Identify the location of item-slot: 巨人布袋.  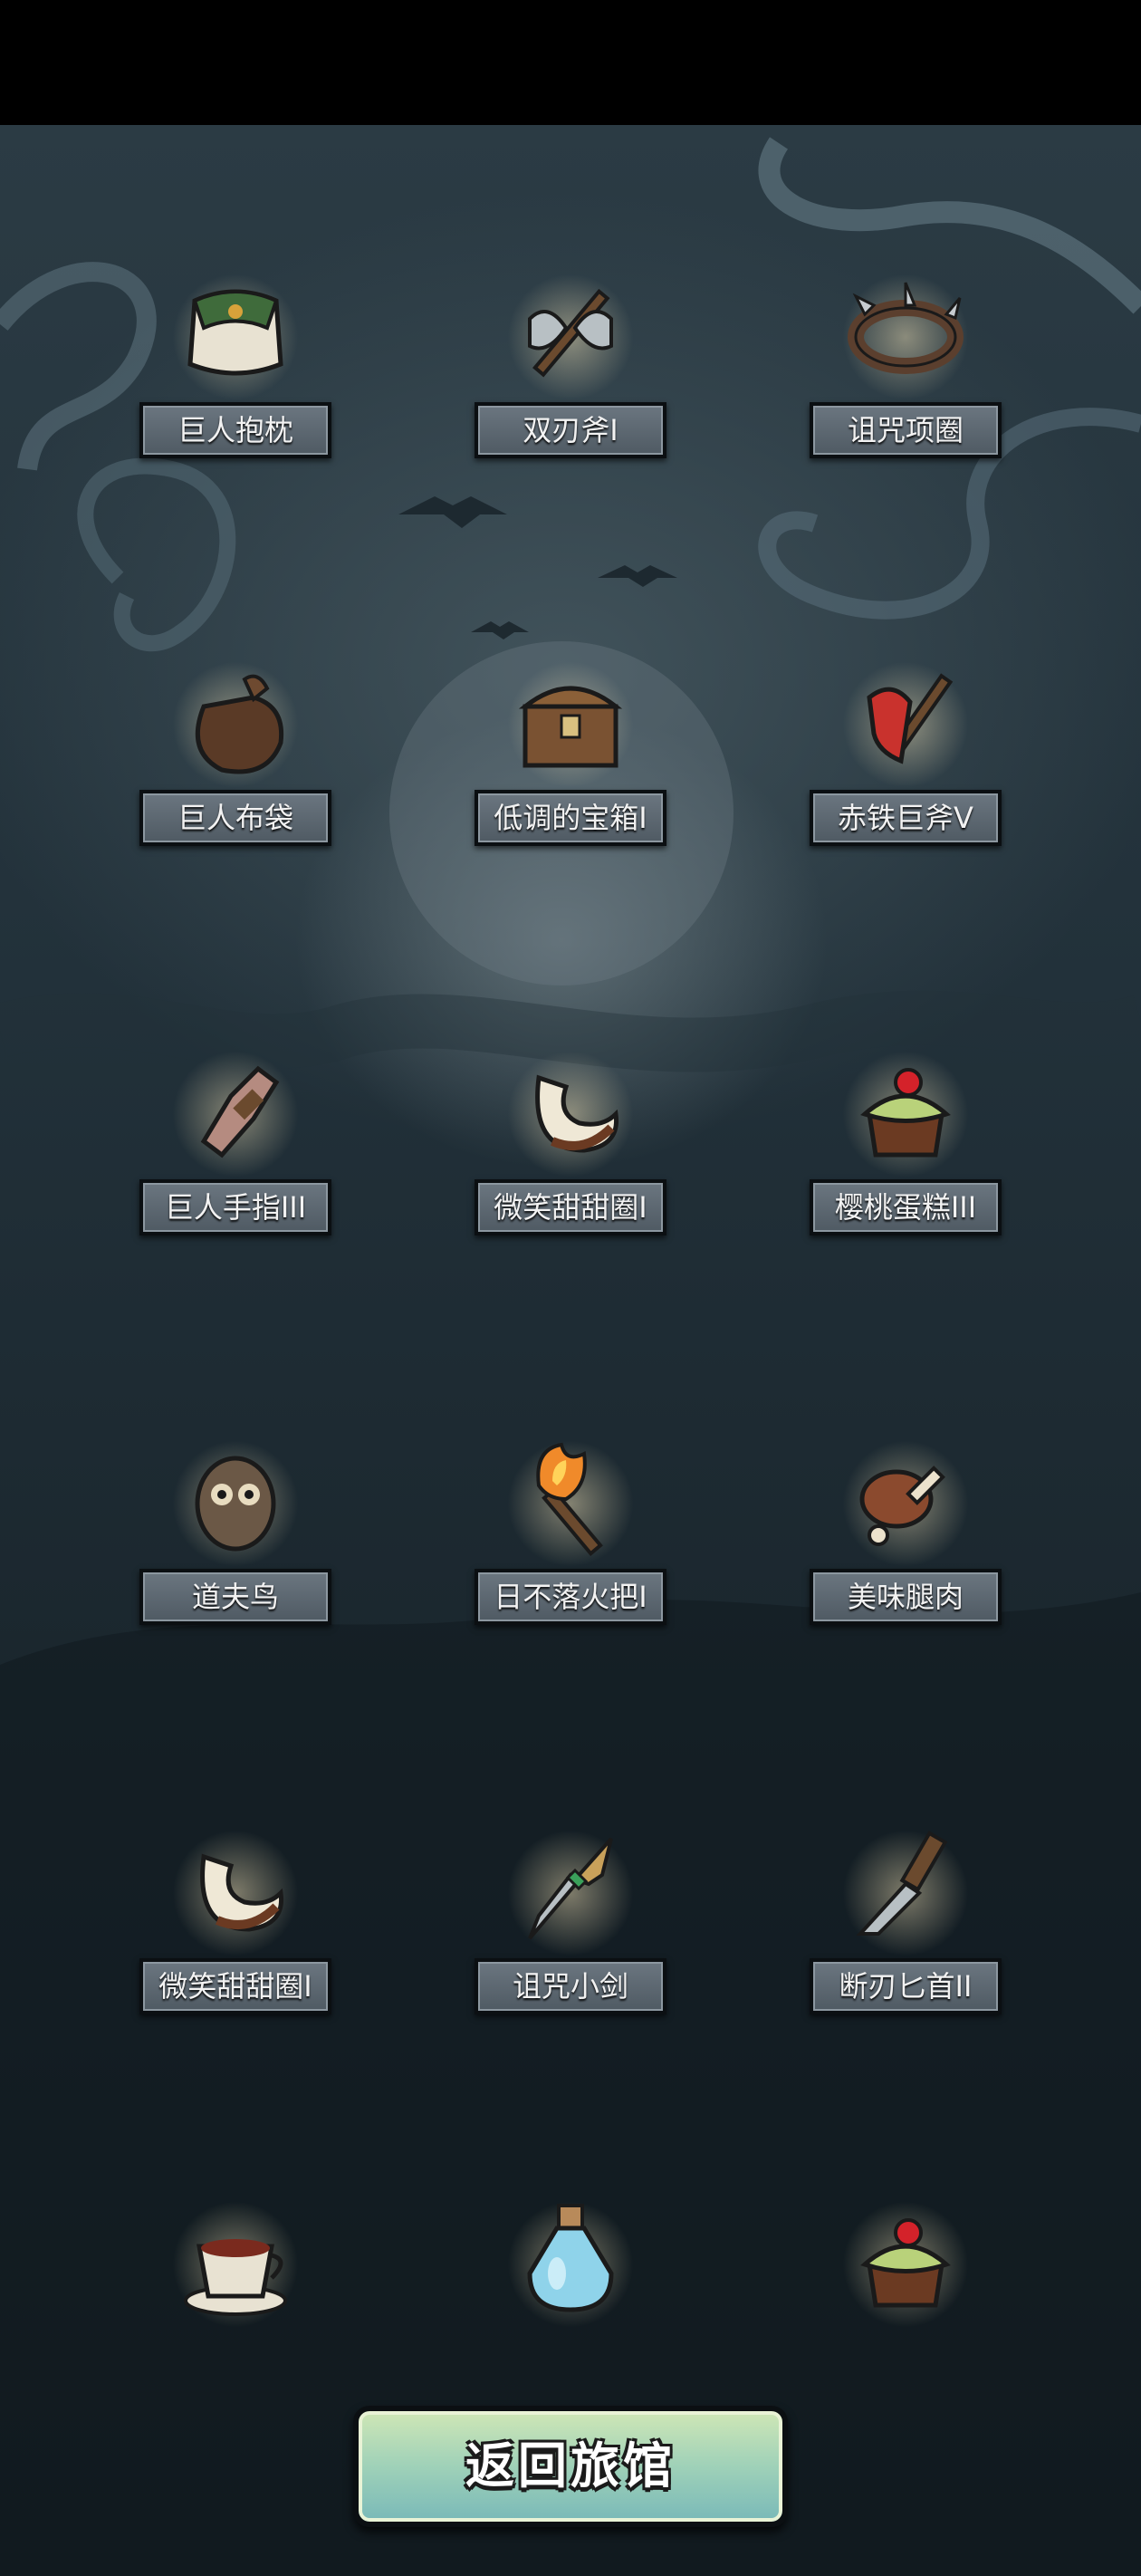
(235, 752).